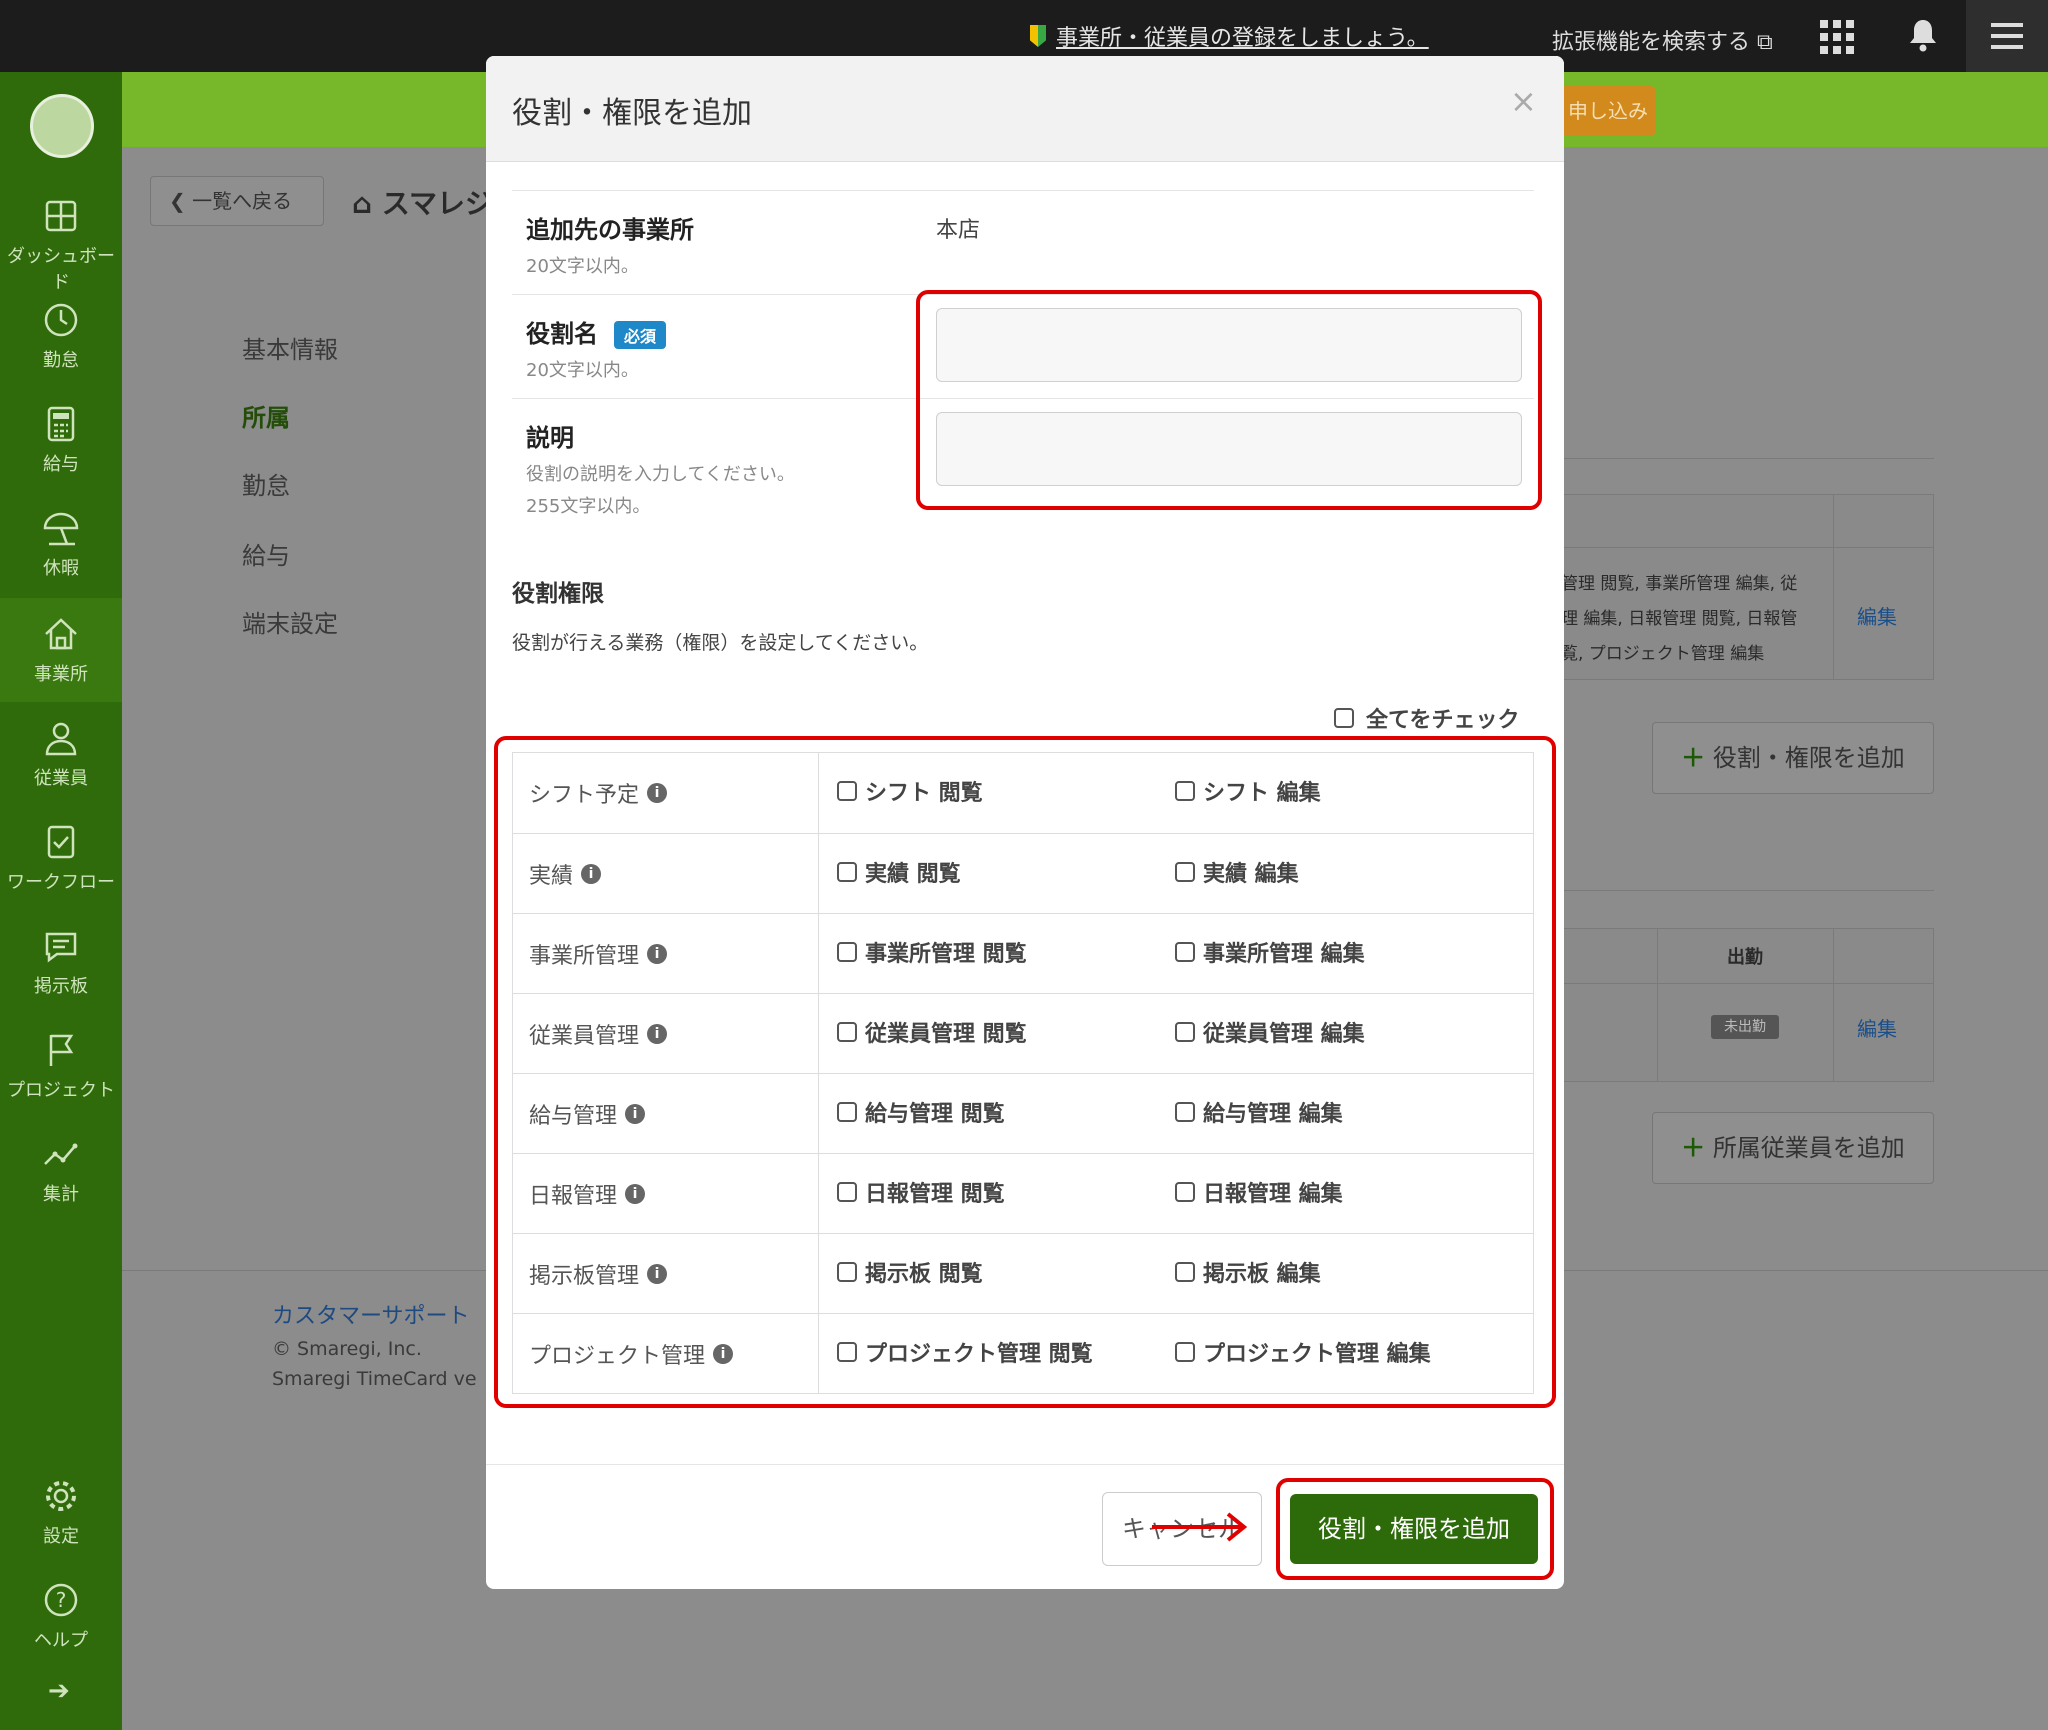 This screenshot has height=1730, width=2048. Describe the element at coordinates (61, 1496) in the screenshot. I see `gear-icon` at that location.